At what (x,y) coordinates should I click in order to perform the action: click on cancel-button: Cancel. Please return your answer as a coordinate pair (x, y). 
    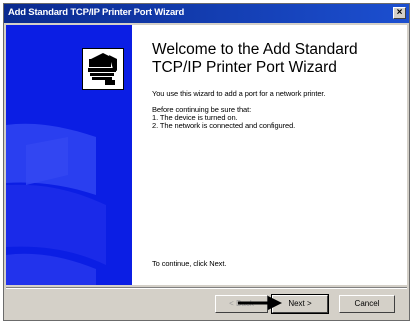
    Looking at the image, I should click on (367, 304).